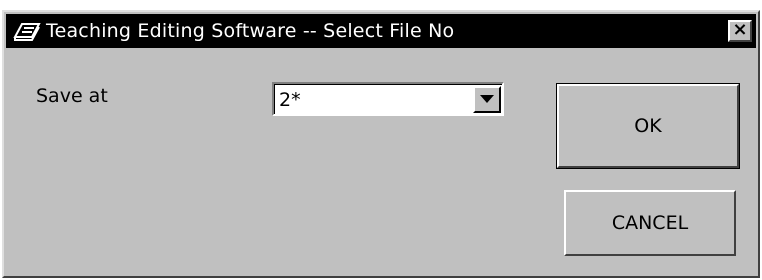 The height and width of the screenshot is (280, 762). What do you see at coordinates (381, 5) in the screenshot?
I see `background-strip` at bounding box center [381, 5].